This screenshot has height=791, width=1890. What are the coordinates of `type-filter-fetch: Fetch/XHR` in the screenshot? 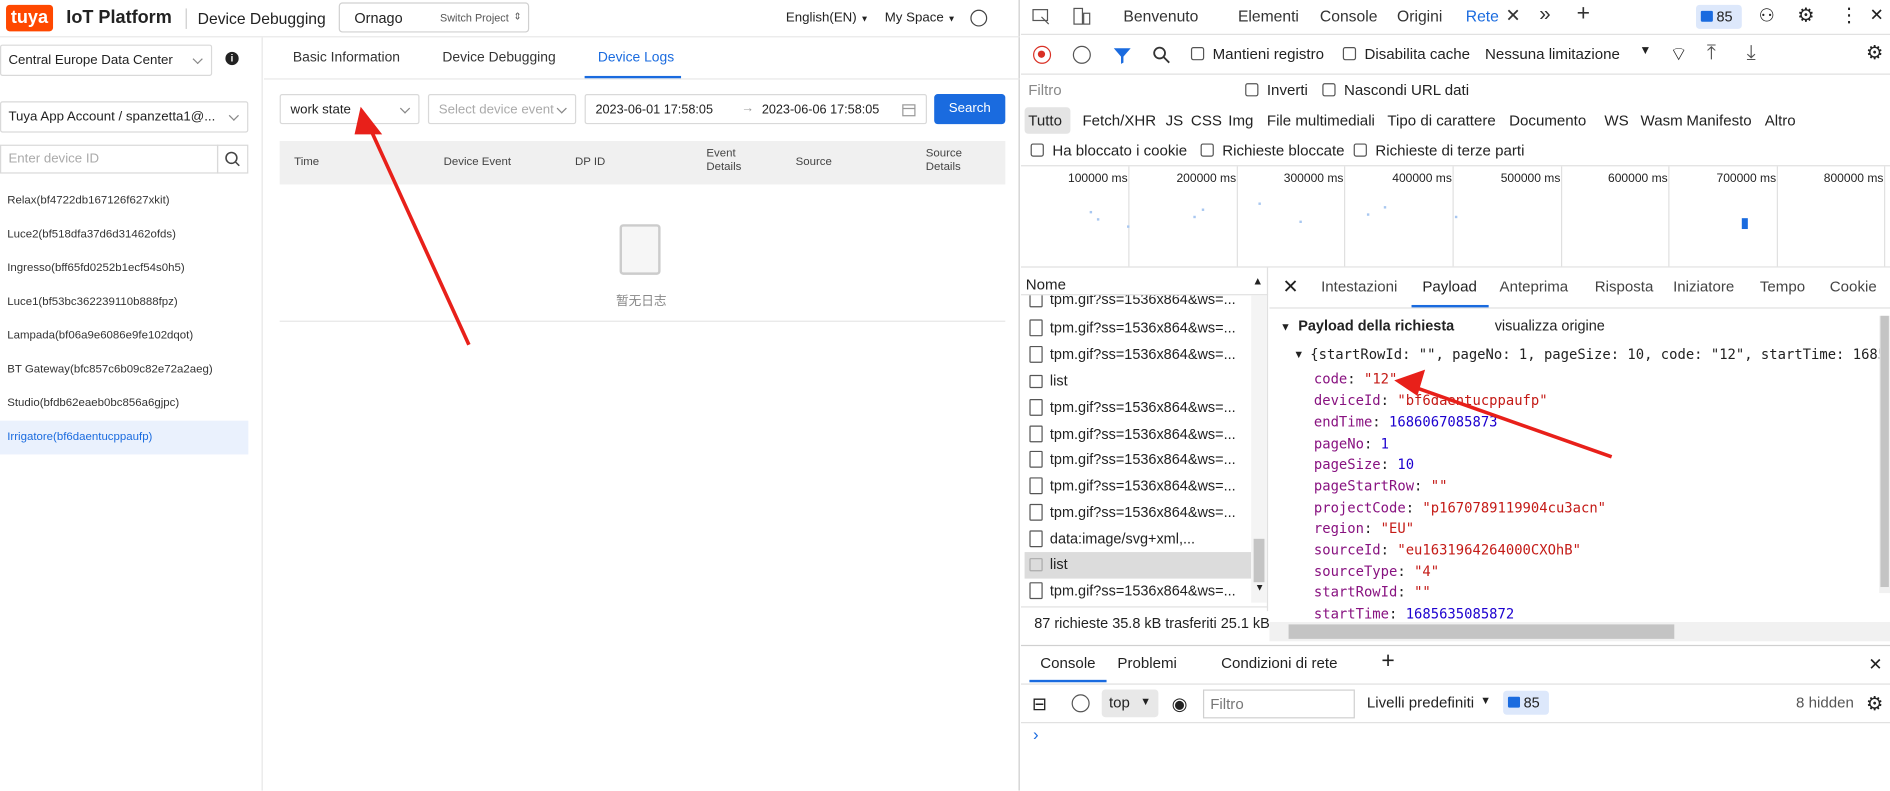 It's located at (1119, 120).